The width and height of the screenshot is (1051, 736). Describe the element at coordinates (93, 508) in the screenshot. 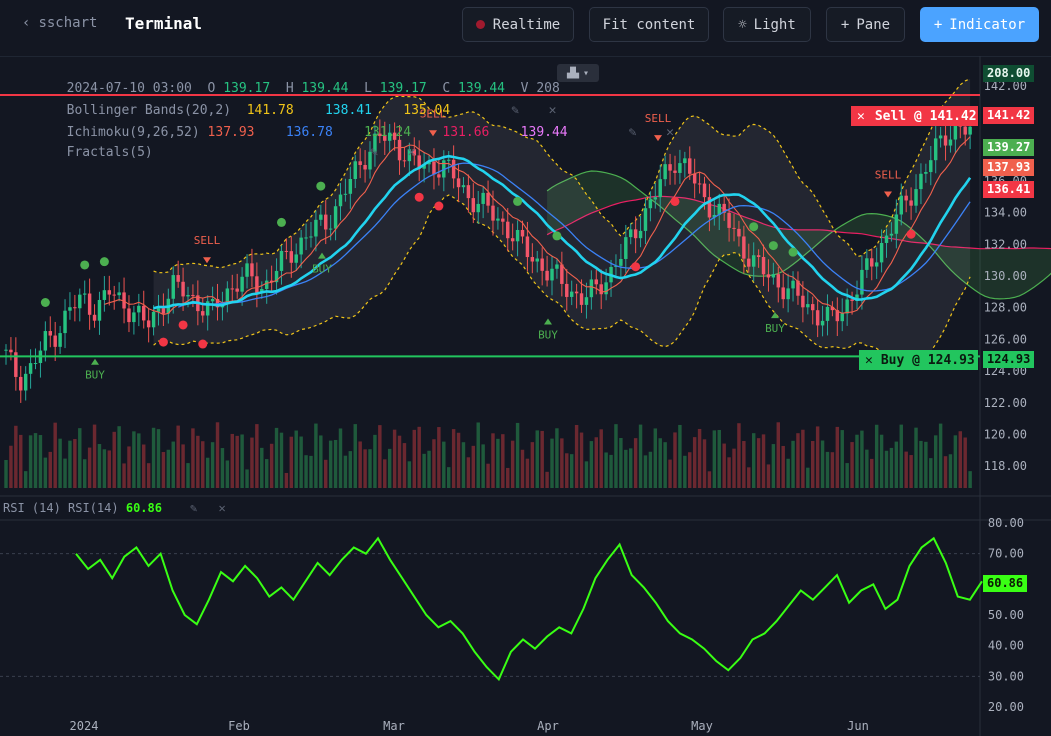

I see `rsi-series-name: RSI(14)` at that location.